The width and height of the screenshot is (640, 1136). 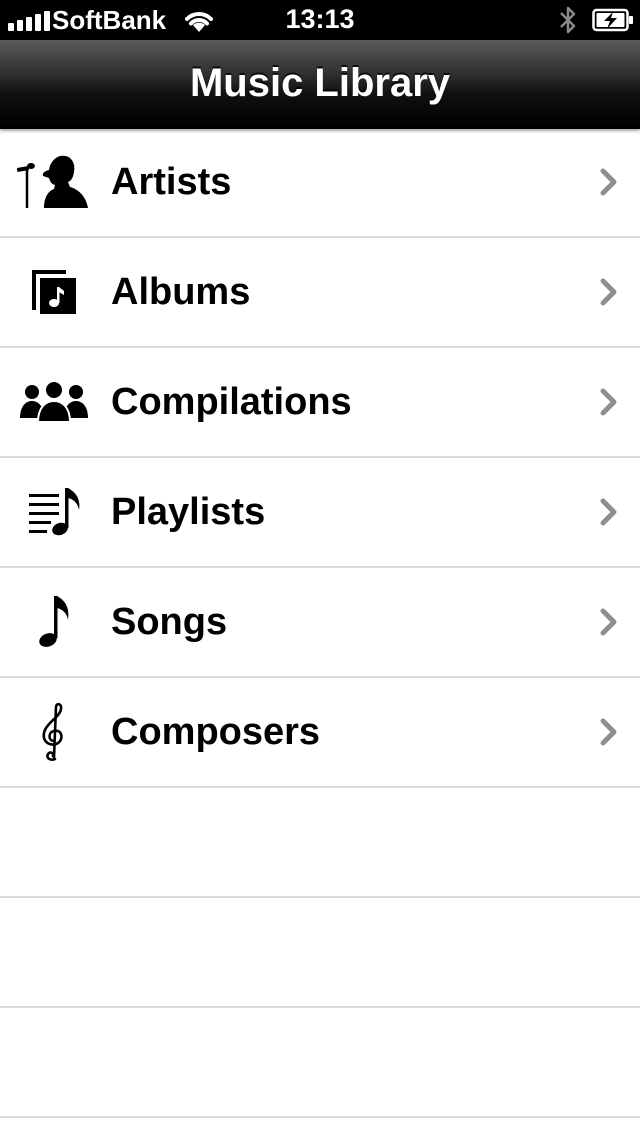 What do you see at coordinates (54, 402) in the screenshot?
I see `compilations-group-icon` at bounding box center [54, 402].